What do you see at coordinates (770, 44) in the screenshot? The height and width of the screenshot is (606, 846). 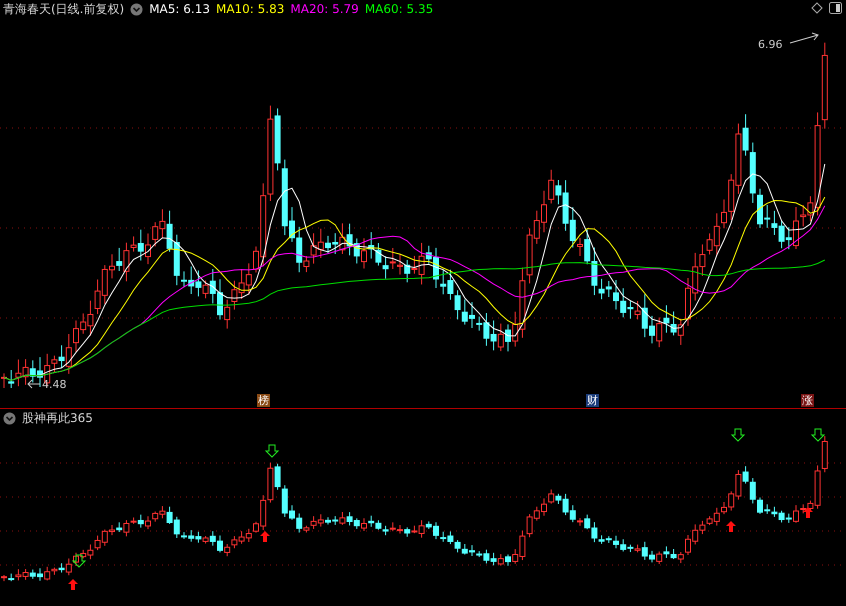 I see `high-price-label: 6.96` at bounding box center [770, 44].